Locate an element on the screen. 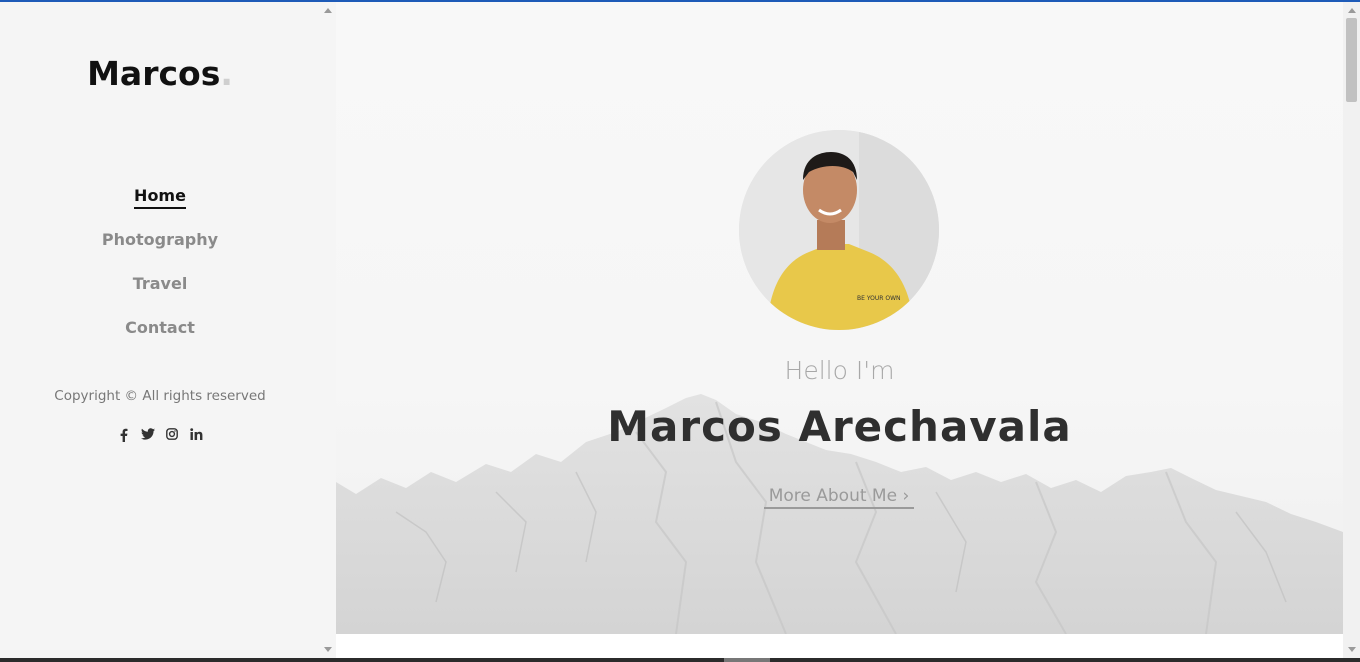 The height and width of the screenshot is (662, 1360). hero-greeting: Hello I'm is located at coordinates (839, 370).